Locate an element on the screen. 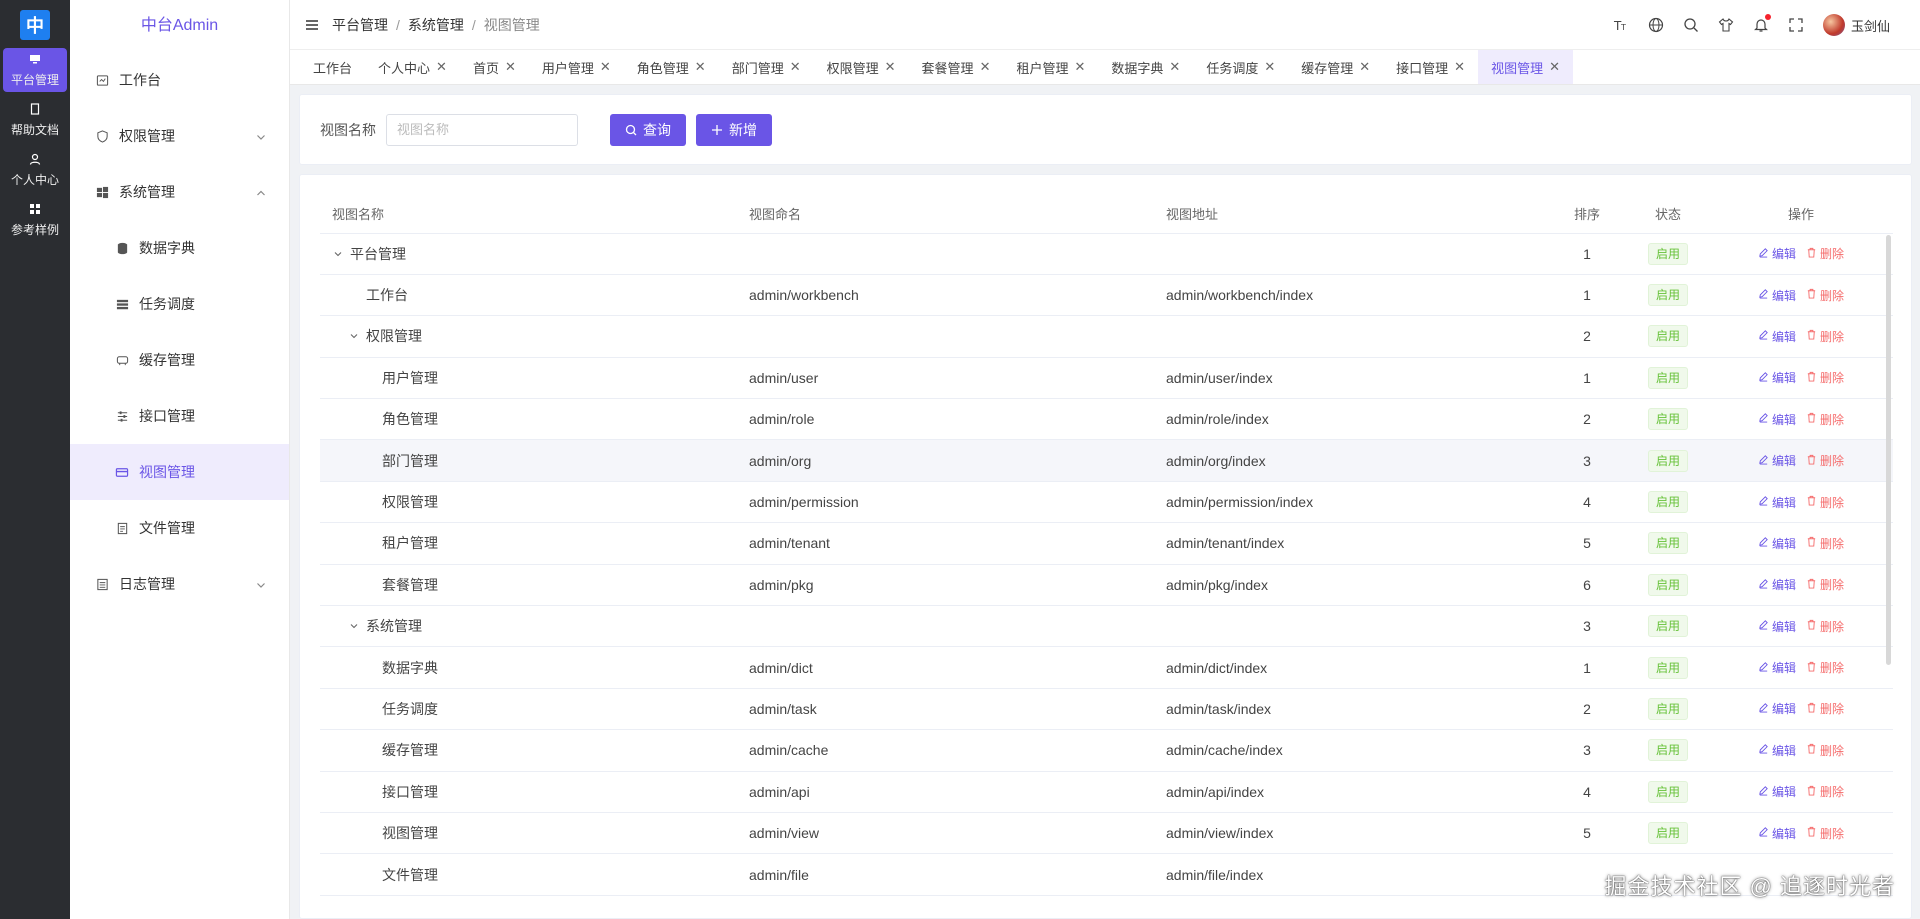 The image size is (1920, 919). breadcrumb-item: 系统管理 is located at coordinates (436, 25).